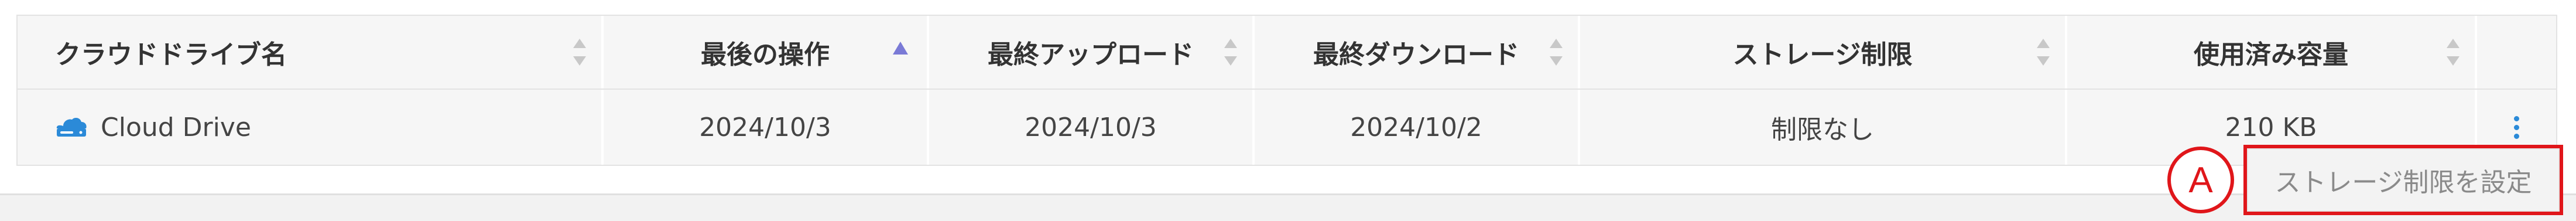 This screenshot has width=2576, height=221. What do you see at coordinates (2516, 52) in the screenshot?
I see `column-header-actions` at bounding box center [2516, 52].